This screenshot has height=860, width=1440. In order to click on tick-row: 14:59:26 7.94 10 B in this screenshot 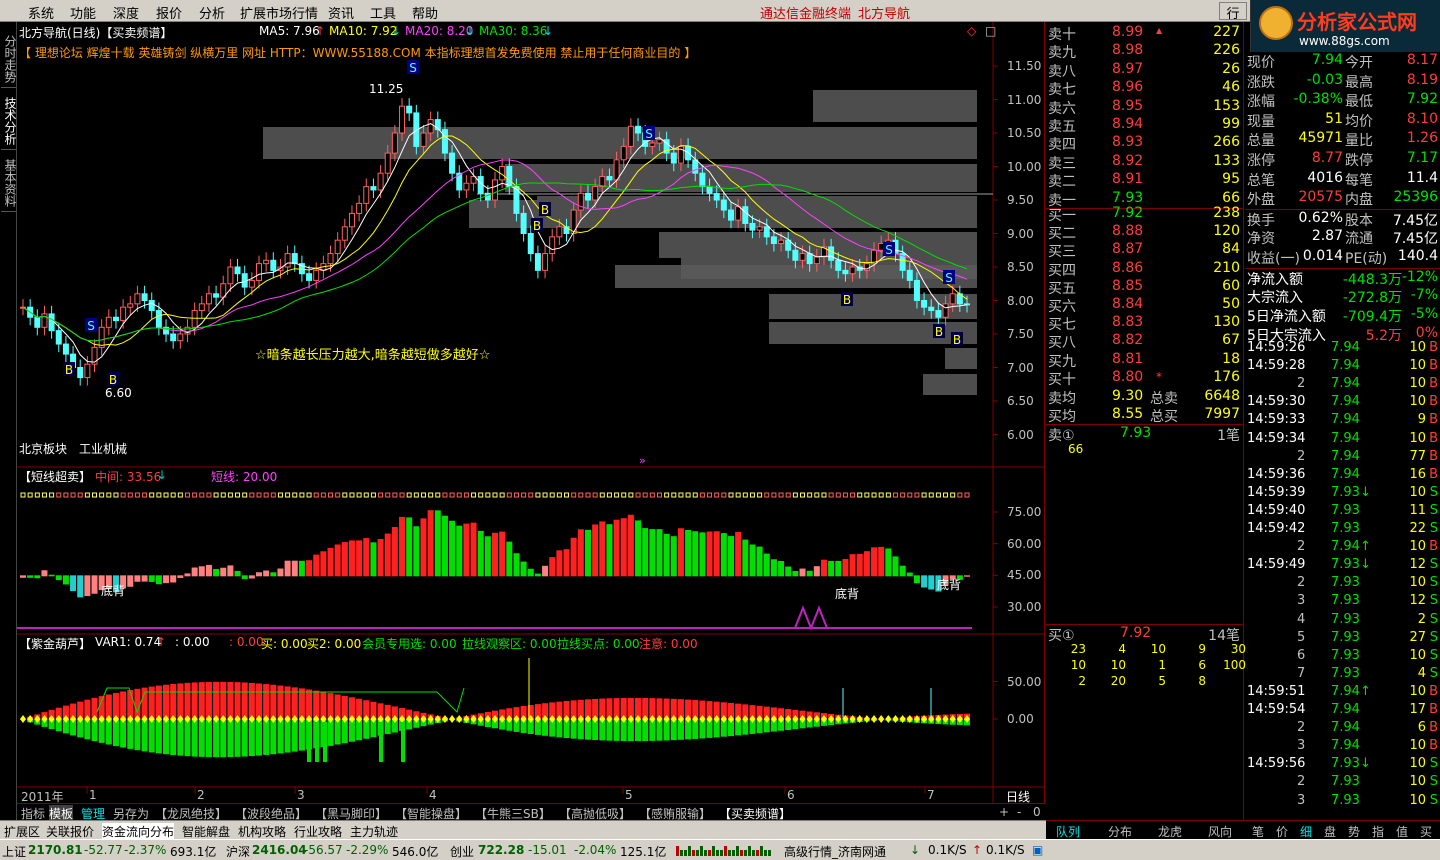, I will do `click(1342, 349)`.